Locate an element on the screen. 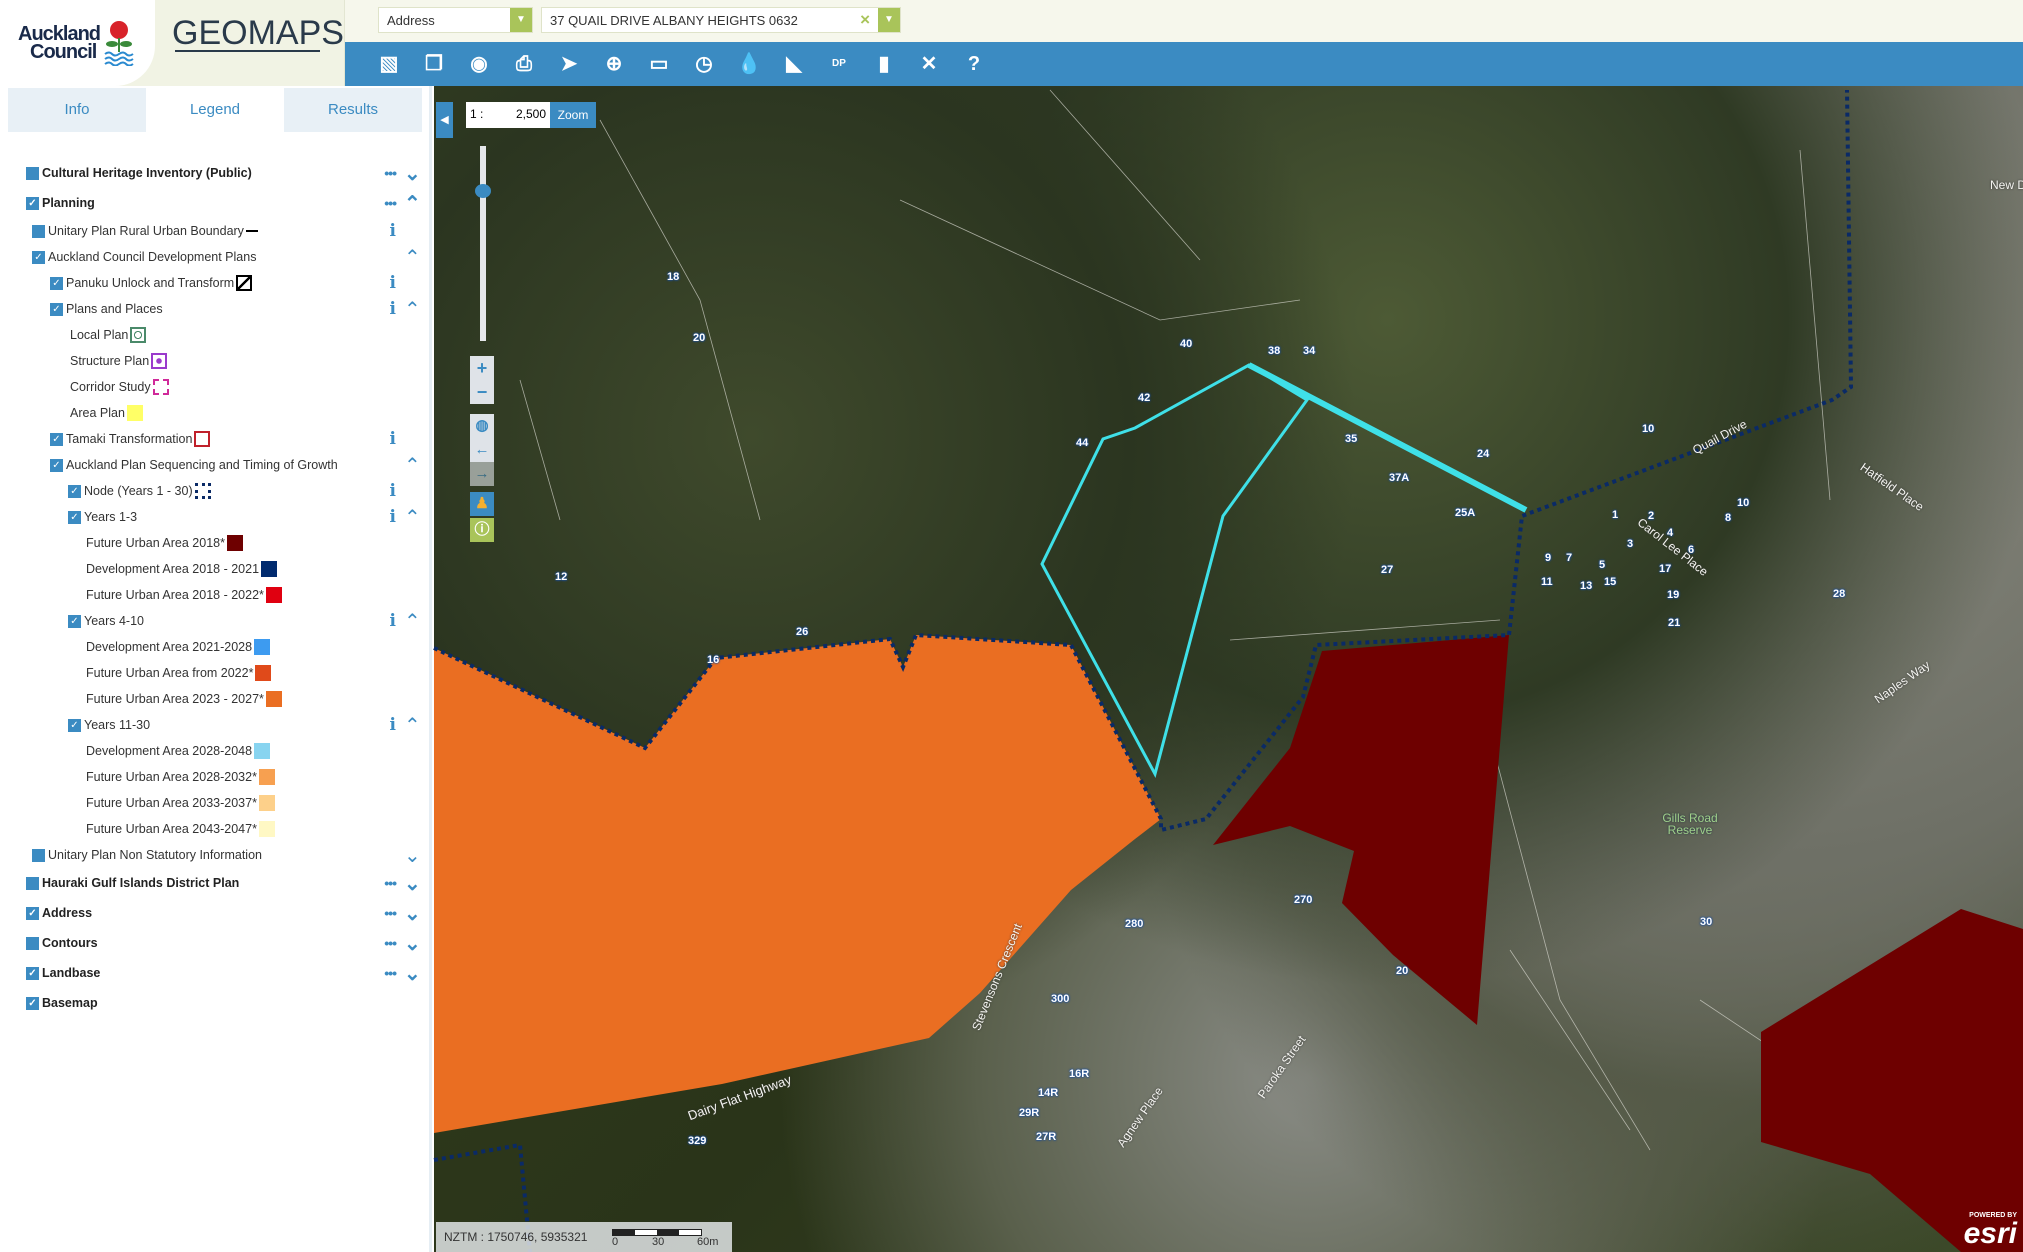 The image size is (2023, 1252). cctv-icon: ◣ is located at coordinates (794, 64).